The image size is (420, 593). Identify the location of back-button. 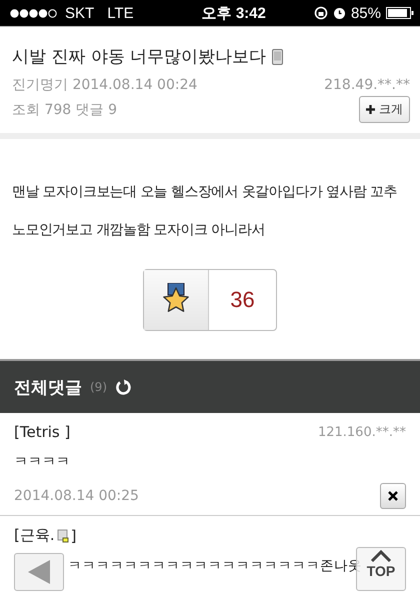
(39, 572).